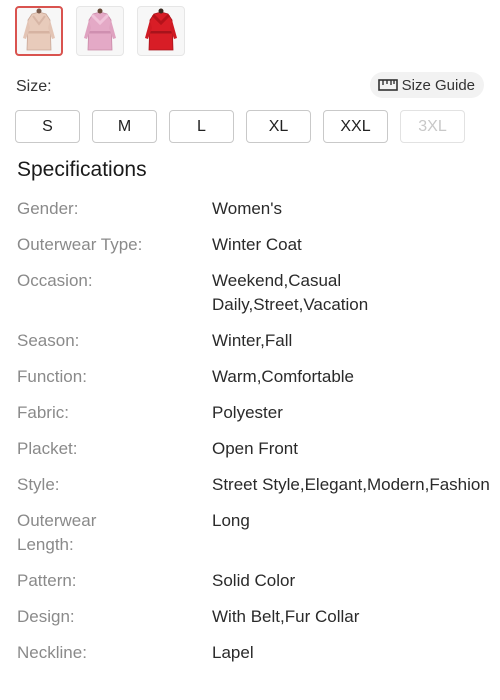  I want to click on ruler-icon, so click(387, 85).